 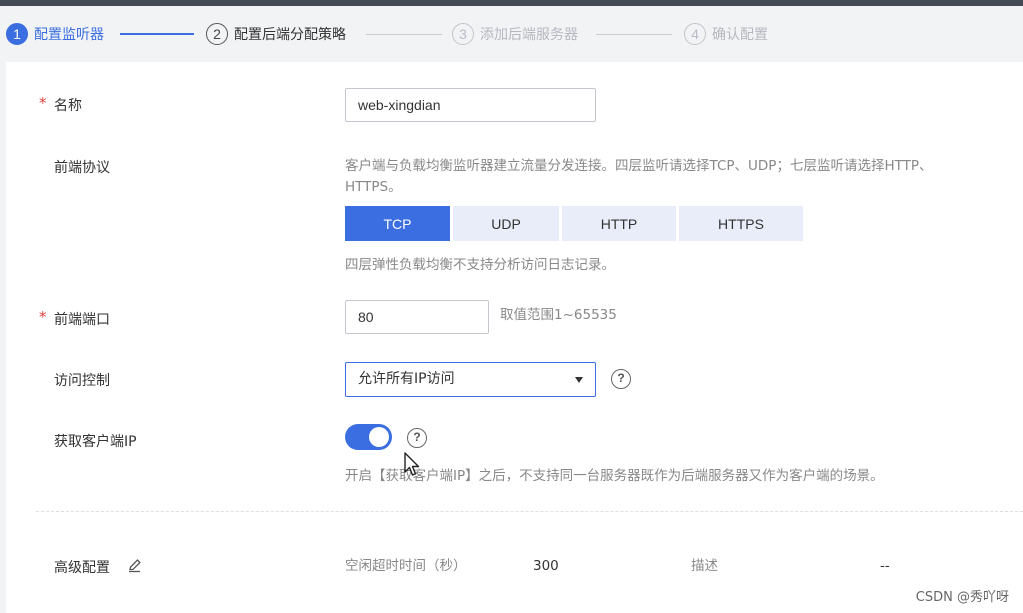 I want to click on advanced-config-label: 高级配置, so click(x=82, y=568).